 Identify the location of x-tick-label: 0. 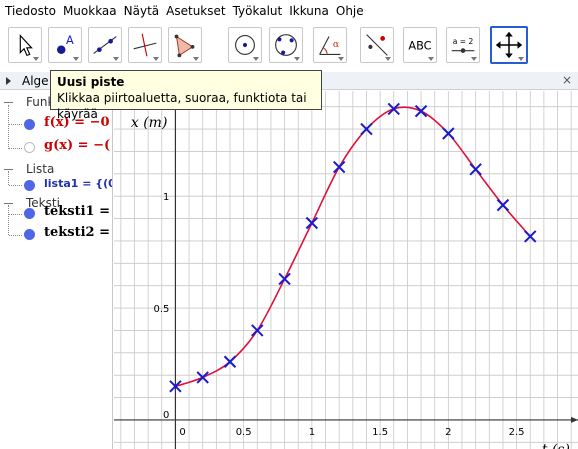
(182, 432).